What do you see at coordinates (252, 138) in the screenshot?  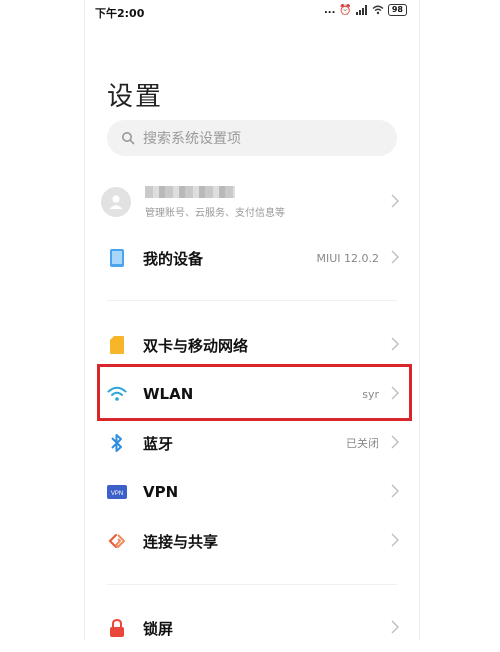 I see `search-input: 搜索系统设置项` at bounding box center [252, 138].